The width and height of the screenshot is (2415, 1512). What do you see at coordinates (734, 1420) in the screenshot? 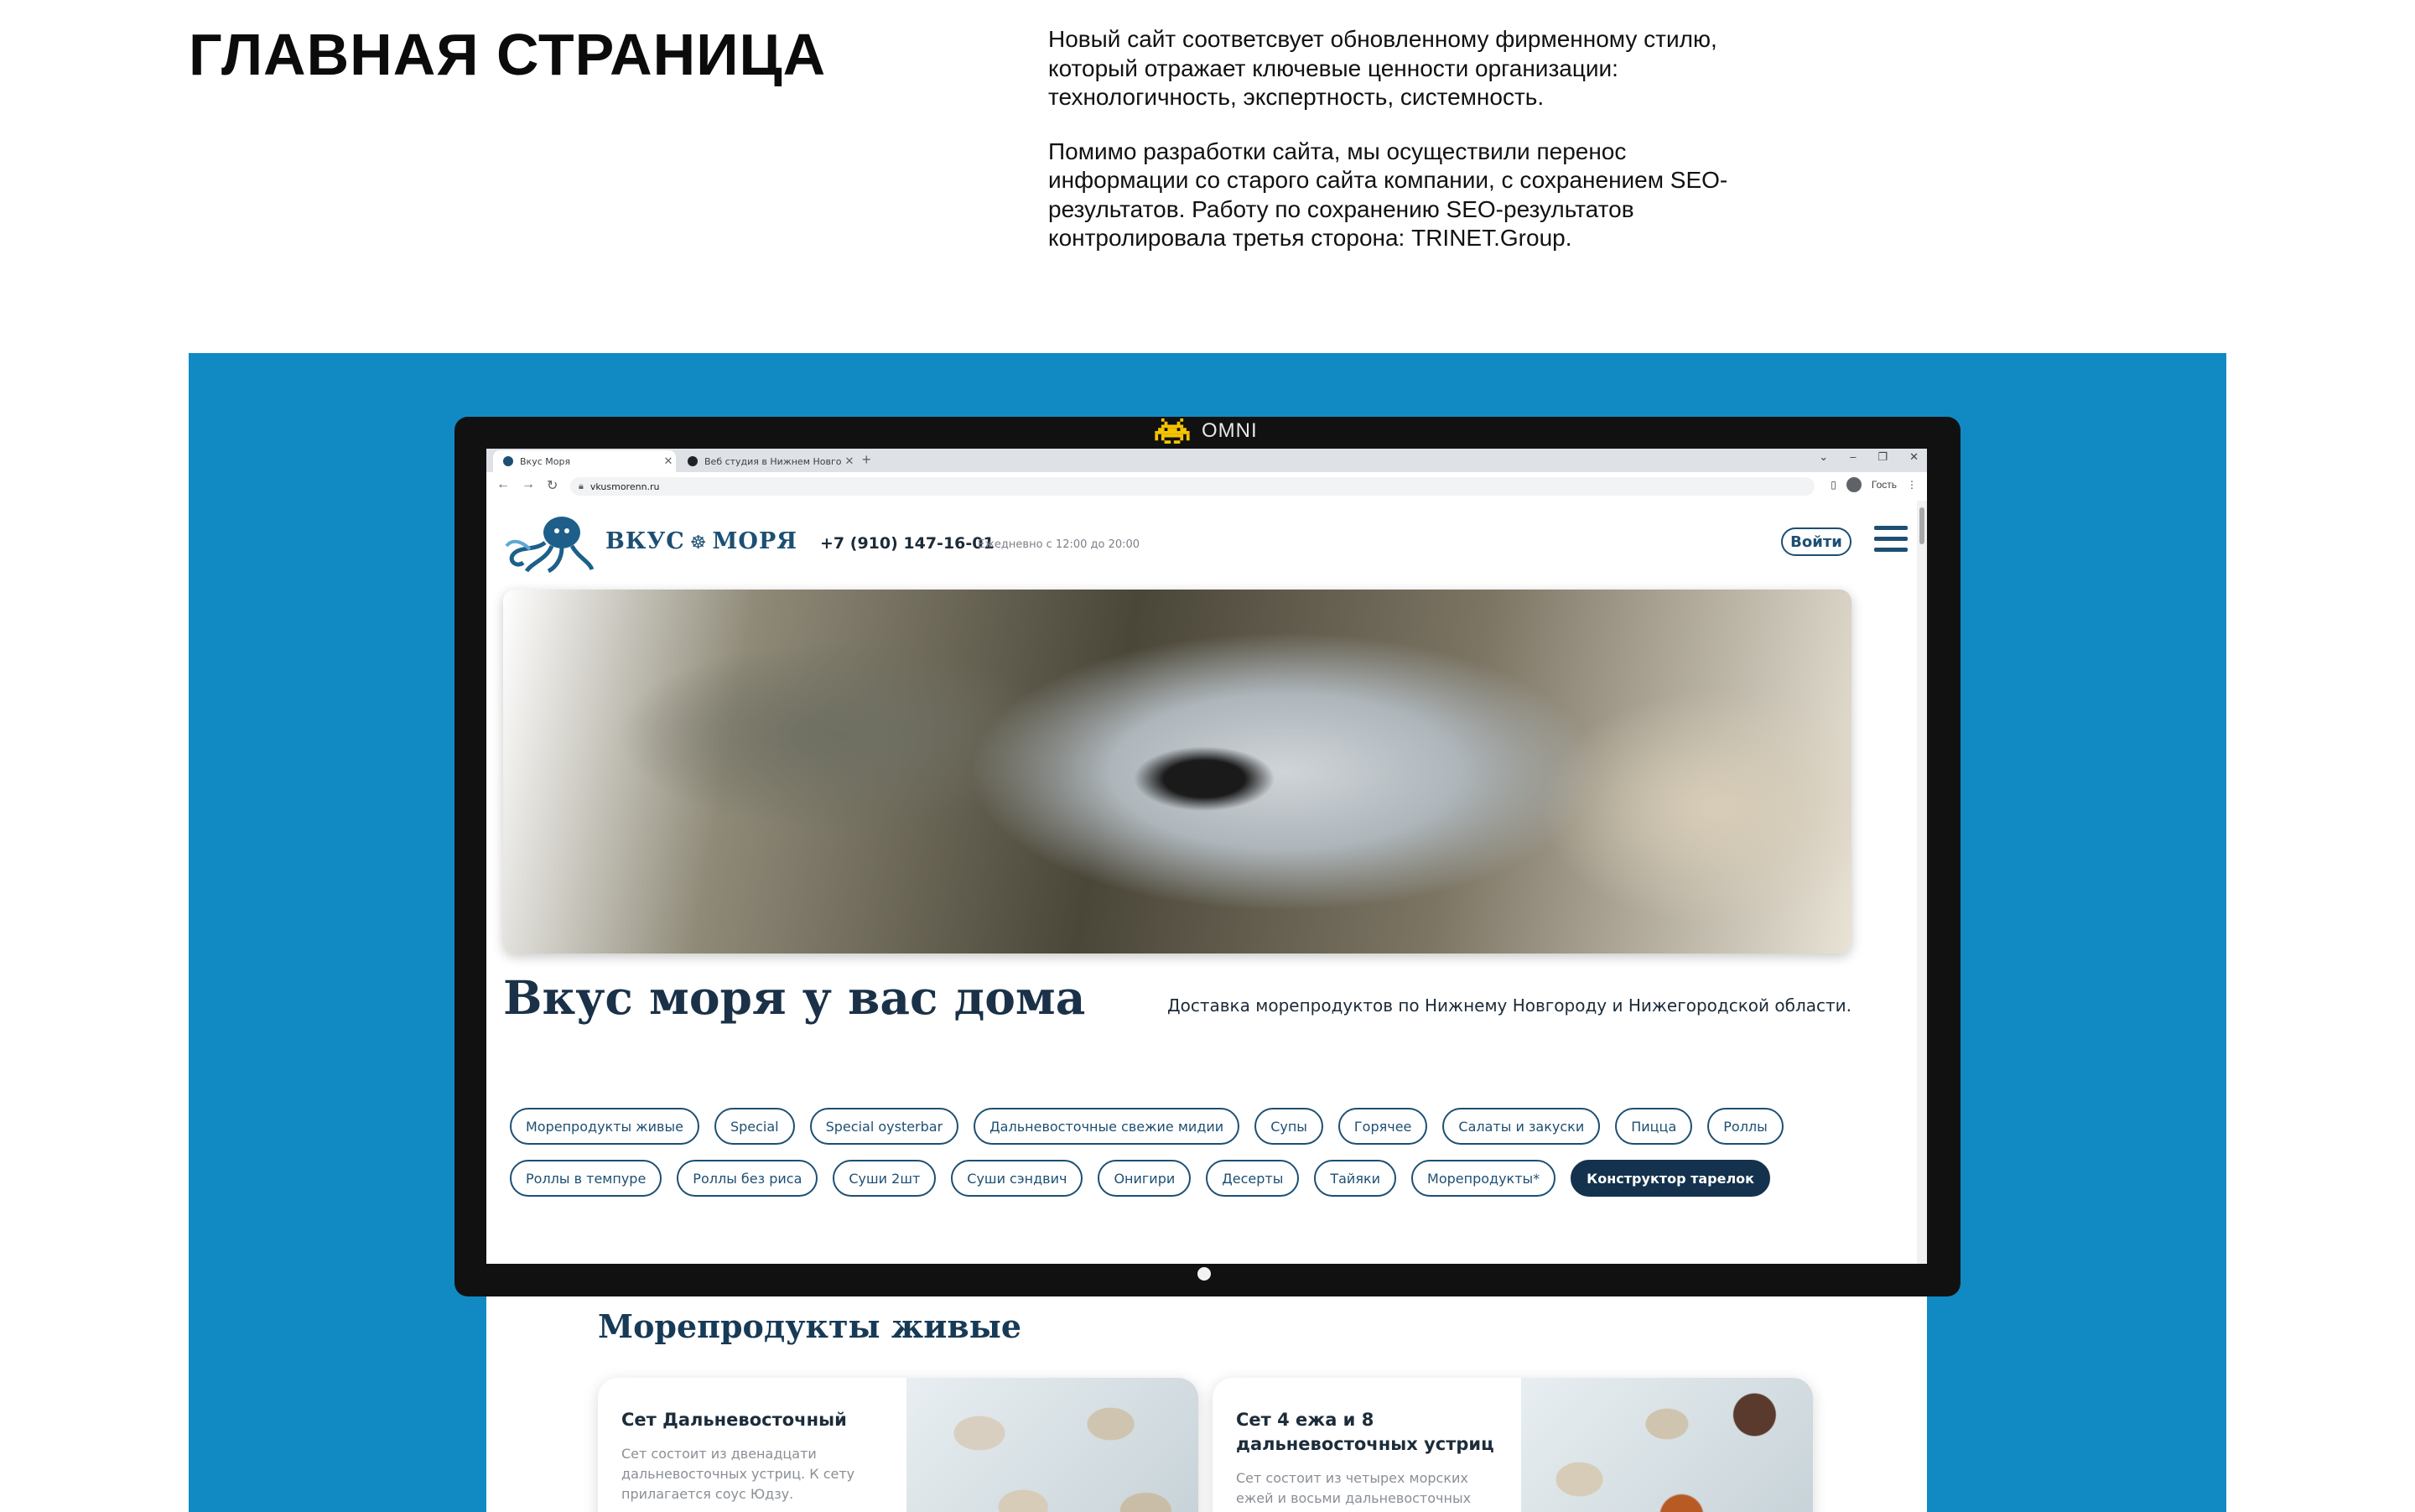
I see `product-title: Сет Дальневосточный` at bounding box center [734, 1420].